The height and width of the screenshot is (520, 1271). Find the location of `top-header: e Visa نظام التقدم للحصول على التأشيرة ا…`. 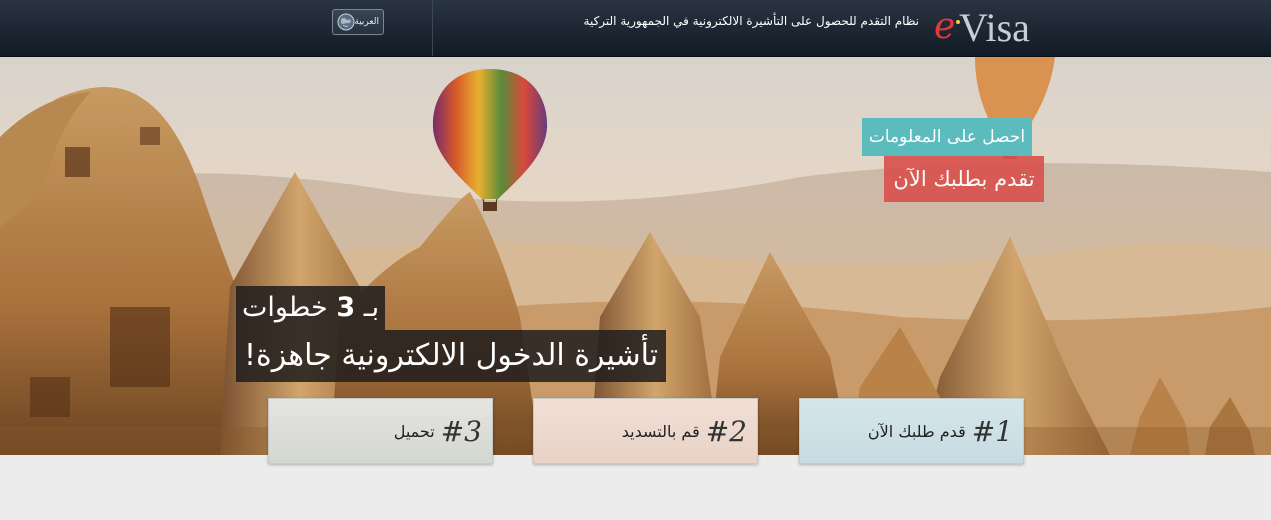

top-header: e Visa نظام التقدم للحصول على التأشيرة ا… is located at coordinates (635, 28).